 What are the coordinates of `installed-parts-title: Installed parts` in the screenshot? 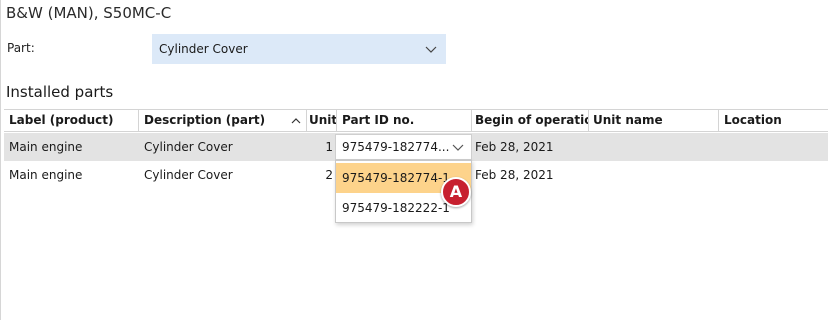 It's located at (60, 92).